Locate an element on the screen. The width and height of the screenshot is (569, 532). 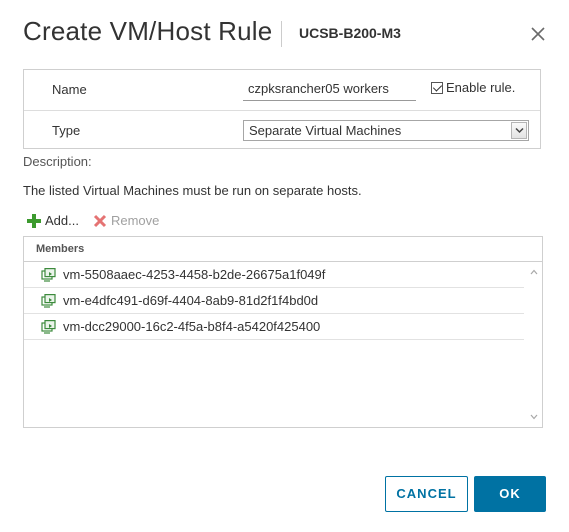
name-input is located at coordinates (329, 89).